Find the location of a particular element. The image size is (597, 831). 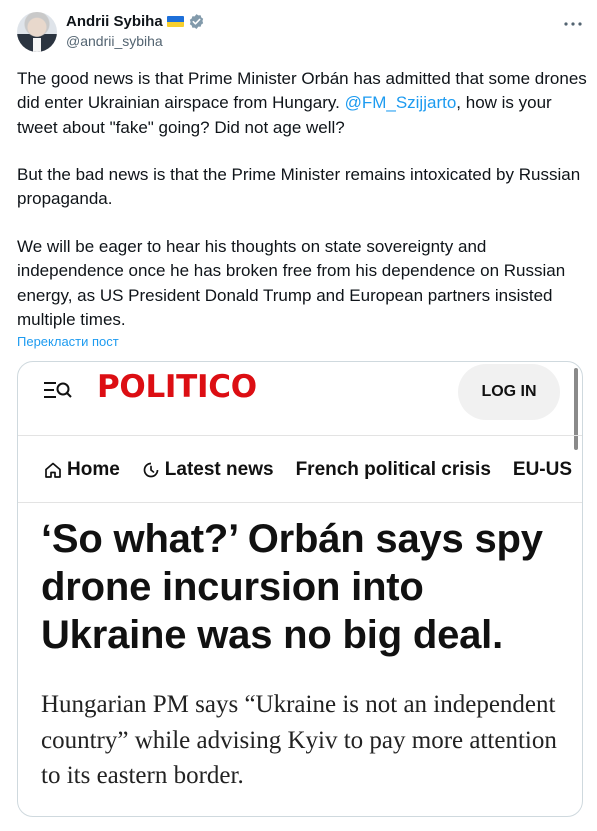

verified-badge-icon is located at coordinates (196, 21).